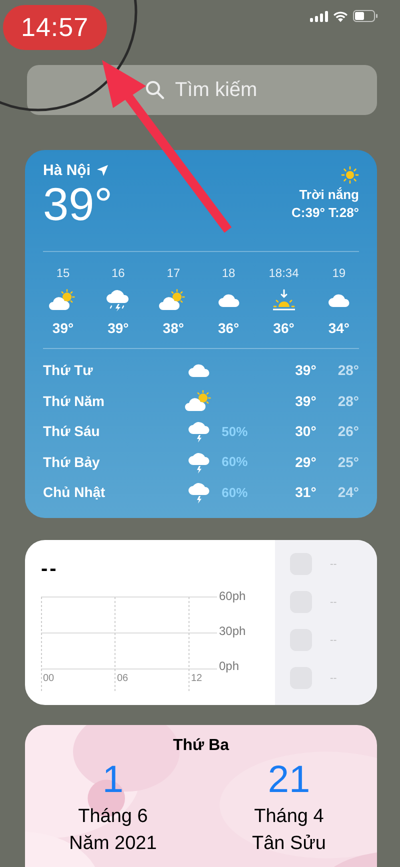 The height and width of the screenshot is (867, 400). I want to click on hour-label: 17, so click(173, 273).